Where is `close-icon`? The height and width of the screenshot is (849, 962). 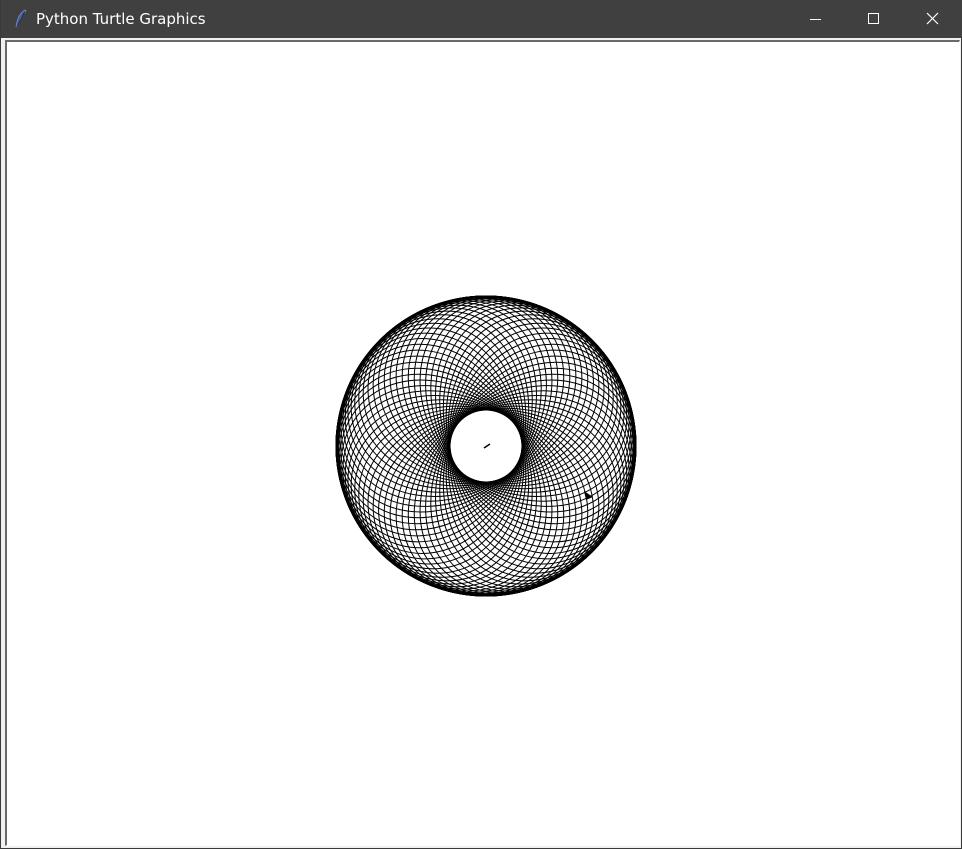
close-icon is located at coordinates (932, 18).